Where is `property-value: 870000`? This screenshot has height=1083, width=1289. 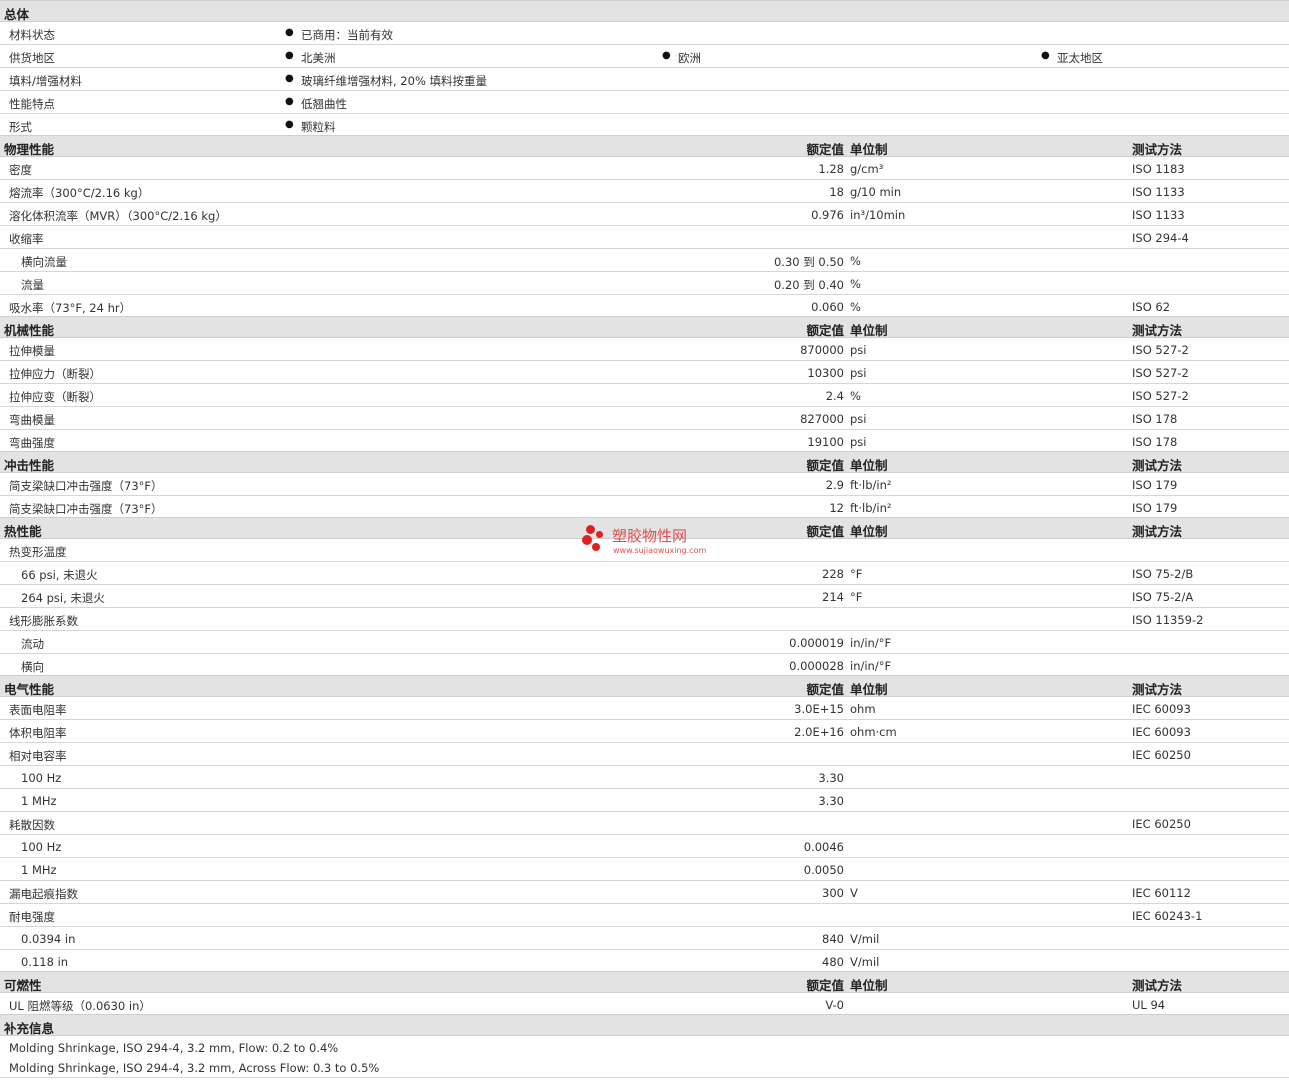 property-value: 870000 is located at coordinates (822, 350).